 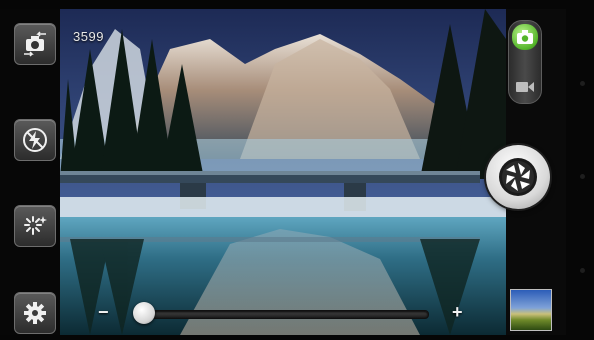 I want to click on shutter-button, so click(x=518, y=177).